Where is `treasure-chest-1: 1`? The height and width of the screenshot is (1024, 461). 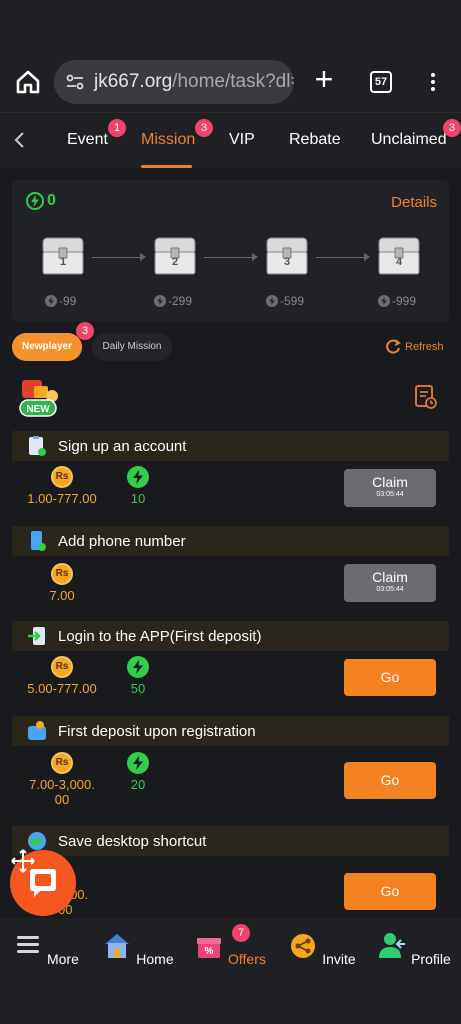
treasure-chest-1: 1 is located at coordinates (63, 255).